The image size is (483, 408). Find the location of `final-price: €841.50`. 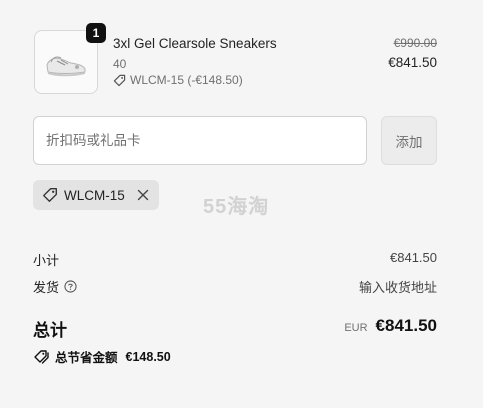

final-price: €841.50 is located at coordinates (412, 62).